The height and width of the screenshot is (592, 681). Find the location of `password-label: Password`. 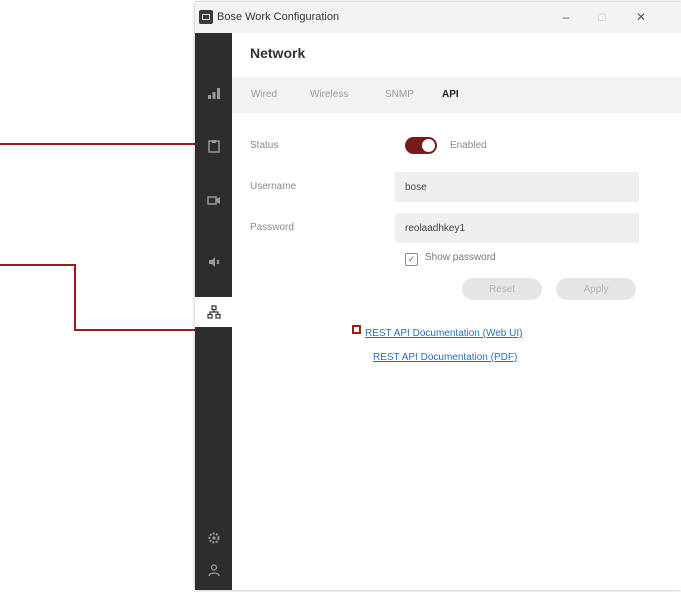

password-label: Password is located at coordinates (272, 227).